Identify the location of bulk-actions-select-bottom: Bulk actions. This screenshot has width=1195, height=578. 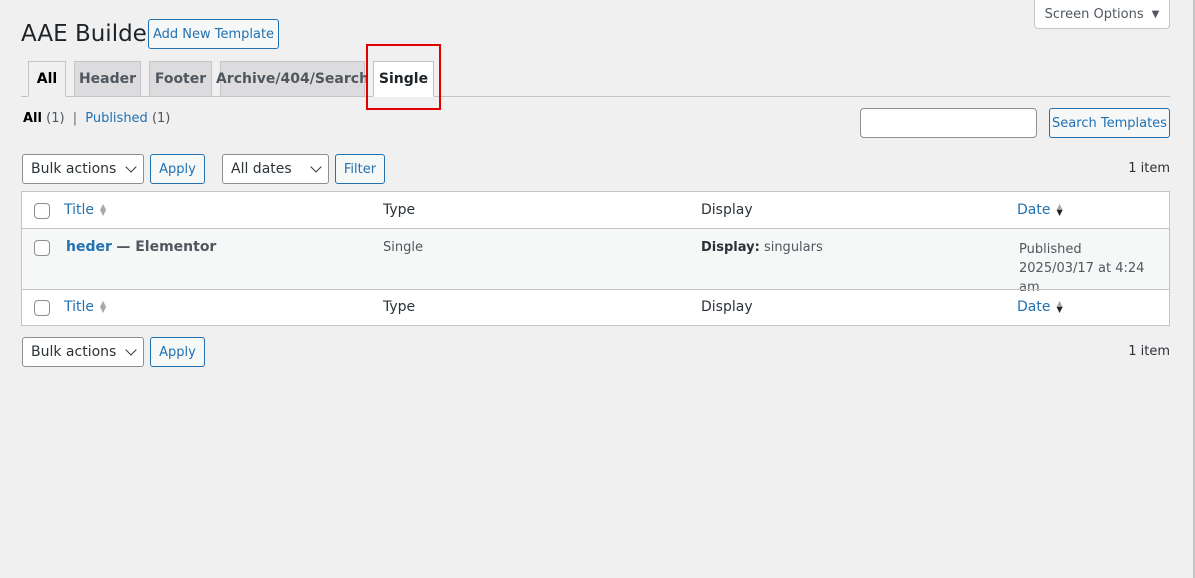
(83, 352).